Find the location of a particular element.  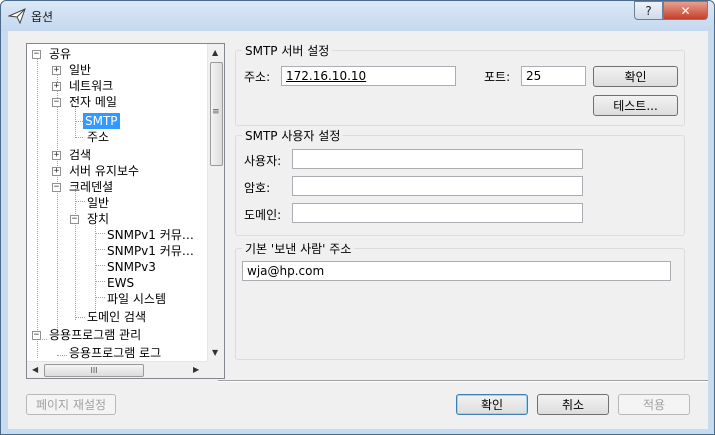

smtp-port-field: 25 is located at coordinates (553, 76).